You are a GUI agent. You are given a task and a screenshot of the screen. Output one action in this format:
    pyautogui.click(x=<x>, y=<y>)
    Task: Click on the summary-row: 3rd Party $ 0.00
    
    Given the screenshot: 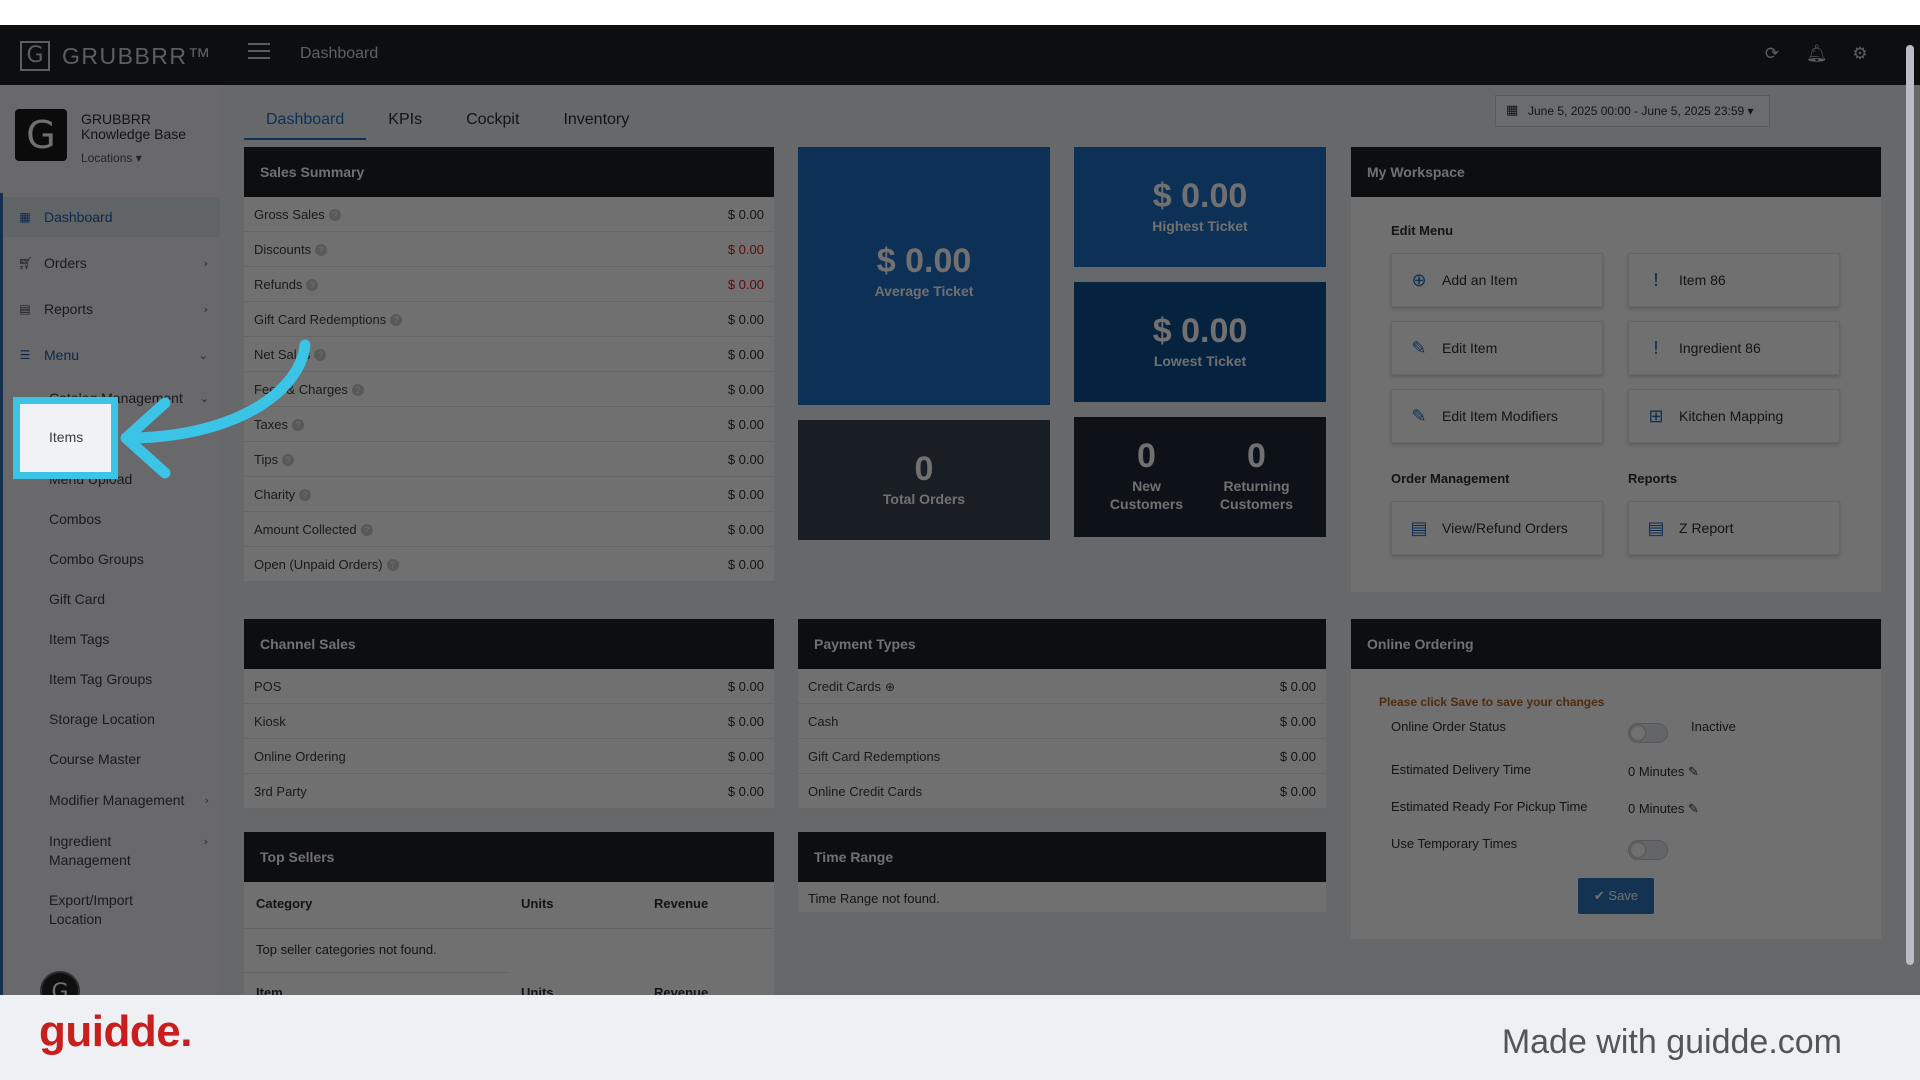 What is the action you would take?
    pyautogui.click(x=509, y=791)
    